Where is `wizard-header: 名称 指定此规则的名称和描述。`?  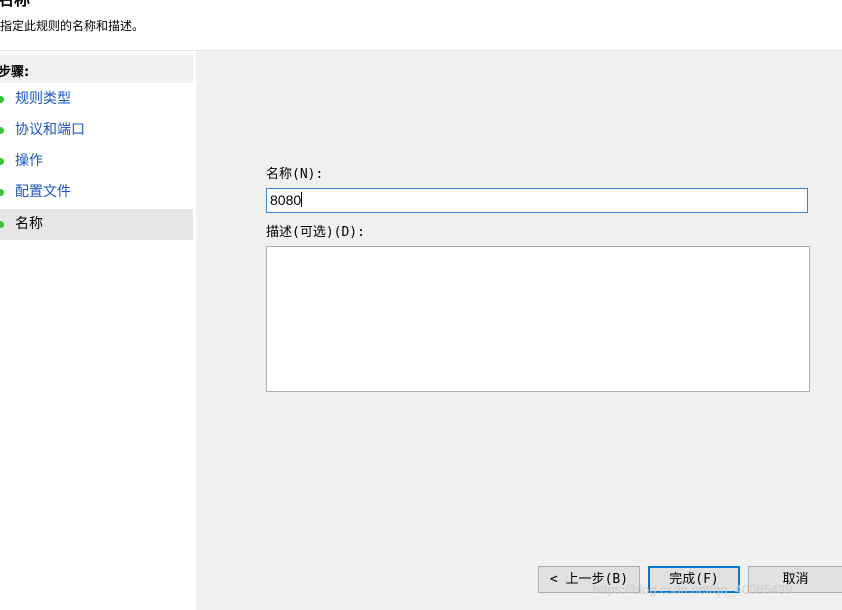 wizard-header: 名称 指定此规则的名称和描述。 is located at coordinates (421, 25).